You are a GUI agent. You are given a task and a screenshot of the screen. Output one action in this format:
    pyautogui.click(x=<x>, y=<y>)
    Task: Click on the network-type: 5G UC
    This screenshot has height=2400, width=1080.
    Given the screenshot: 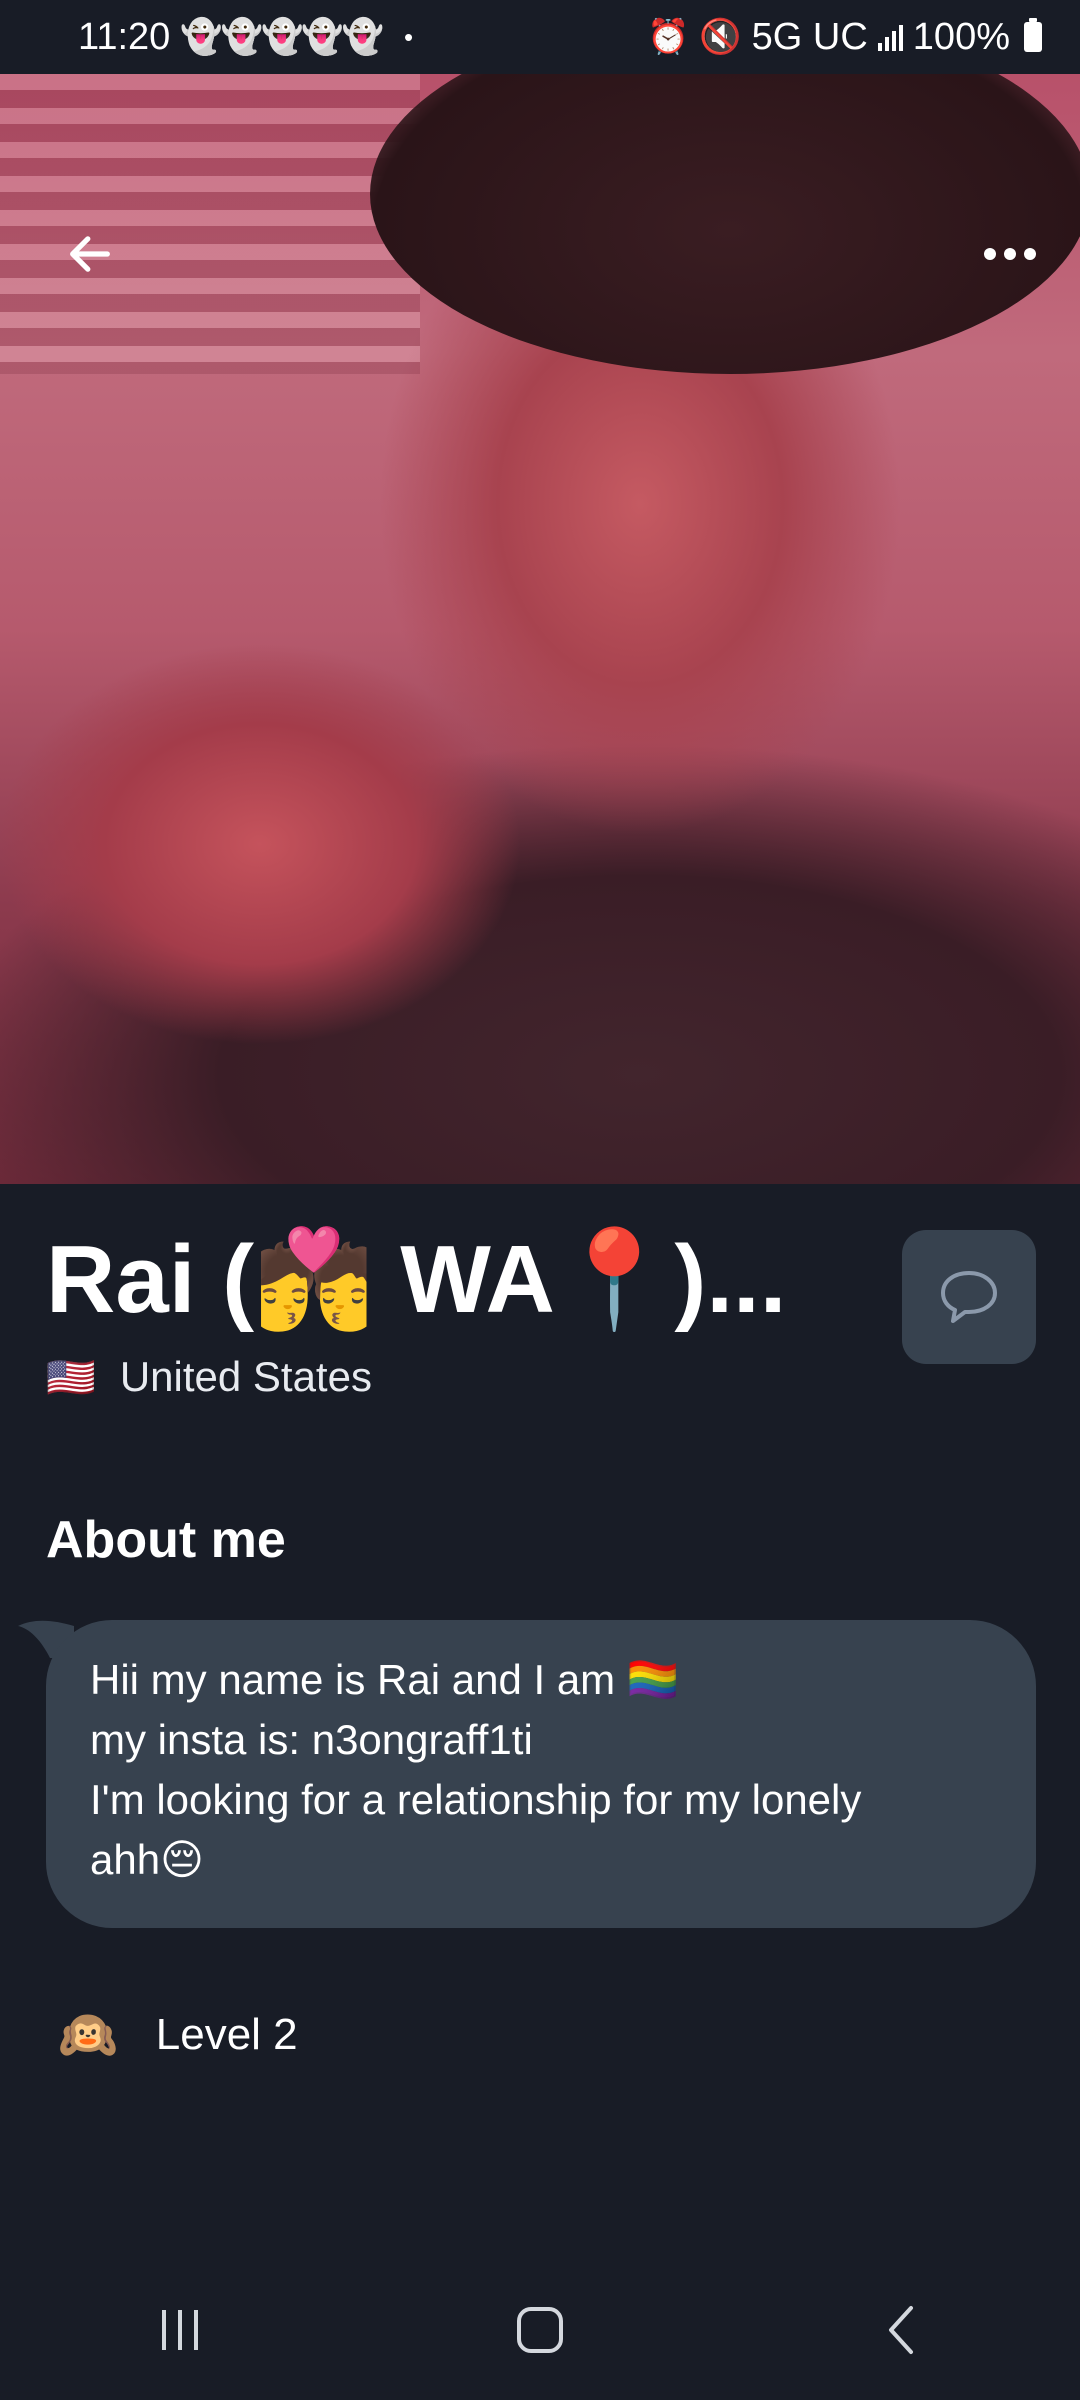 What is the action you would take?
    pyautogui.click(x=809, y=36)
    